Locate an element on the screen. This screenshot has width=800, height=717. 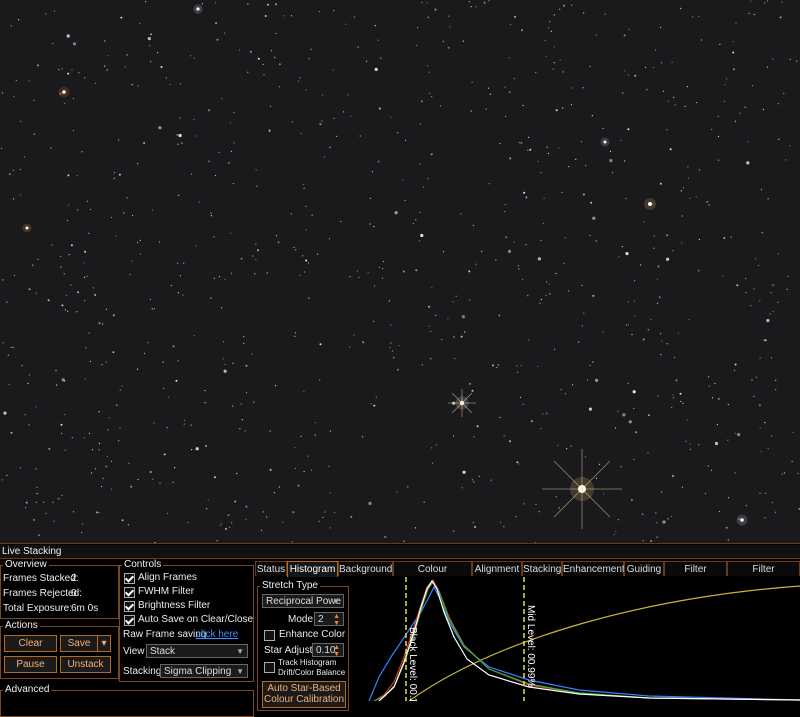
tab-enhancement: Enhancement is located at coordinates (593, 568).